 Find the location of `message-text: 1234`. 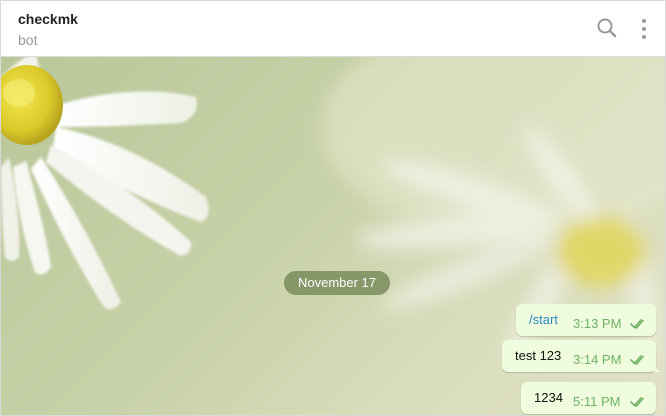

message-text: 1234 is located at coordinates (548, 397).